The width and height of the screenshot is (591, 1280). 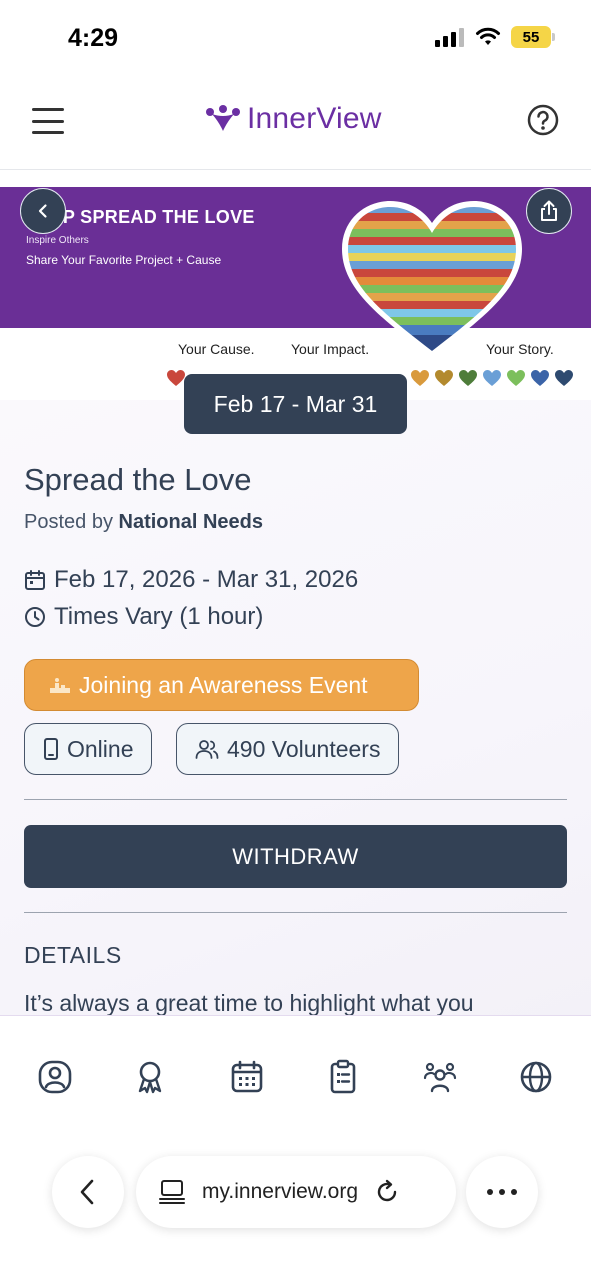 I want to click on top-nav: InnerView, so click(x=295, y=125).